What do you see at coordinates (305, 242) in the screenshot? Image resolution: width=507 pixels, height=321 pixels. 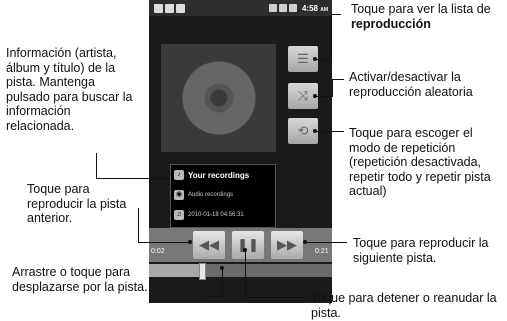 I see `next-leader-dot` at bounding box center [305, 242].